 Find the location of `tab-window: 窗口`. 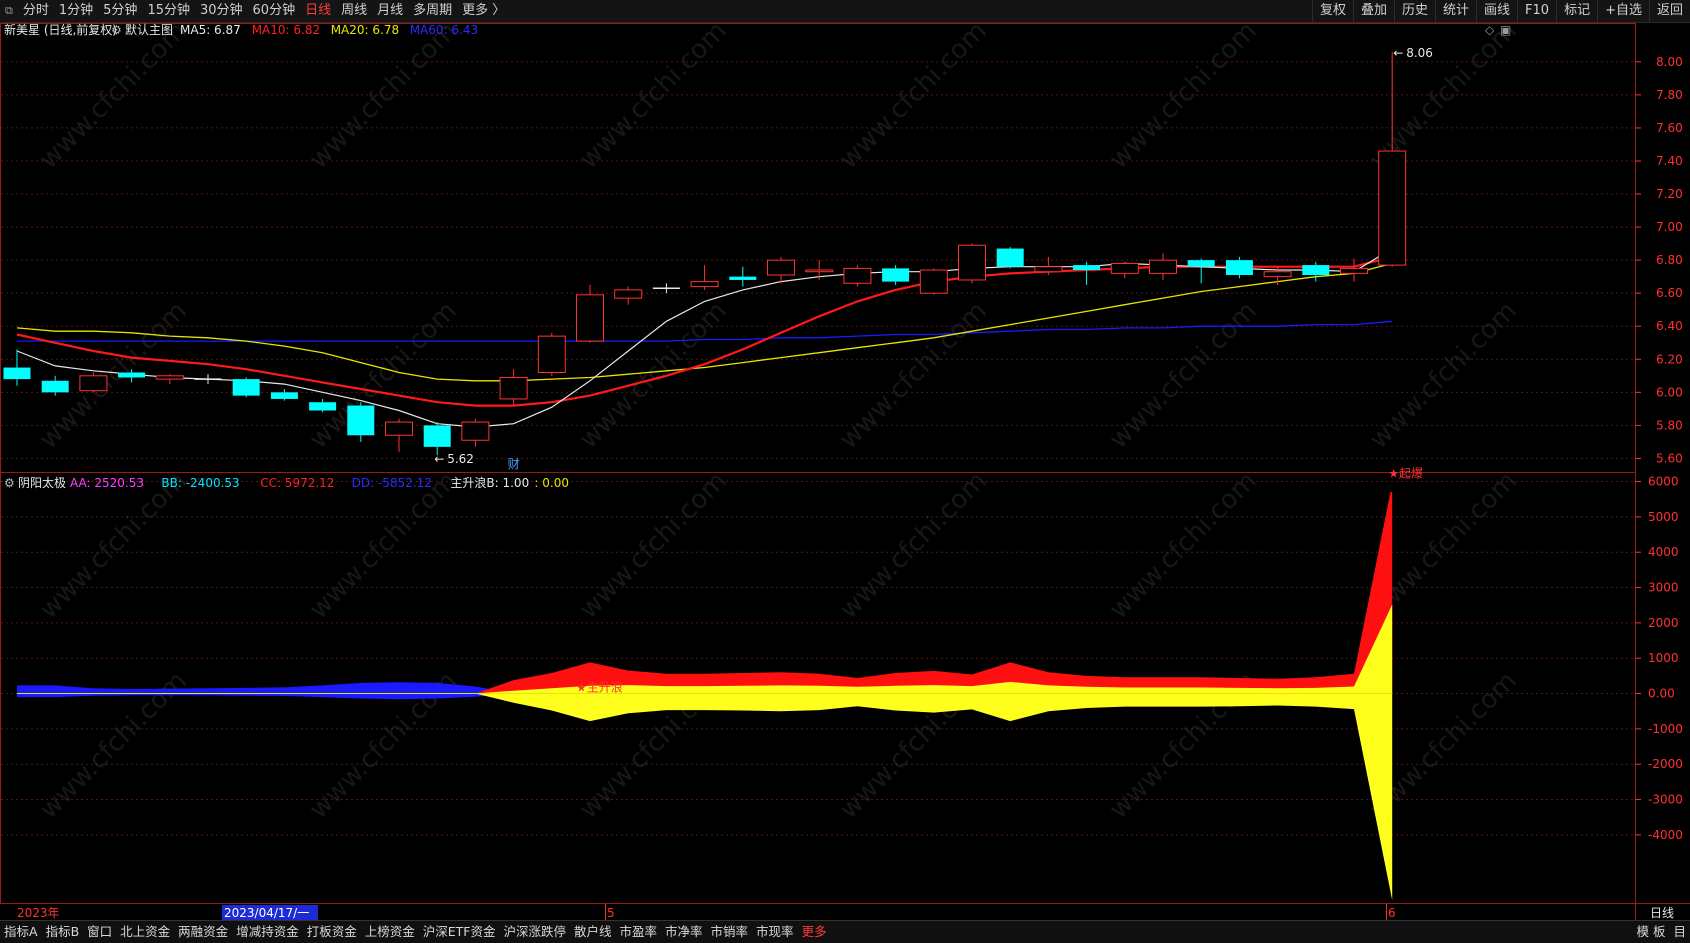

tab-window: 窗口 is located at coordinates (99, 932).